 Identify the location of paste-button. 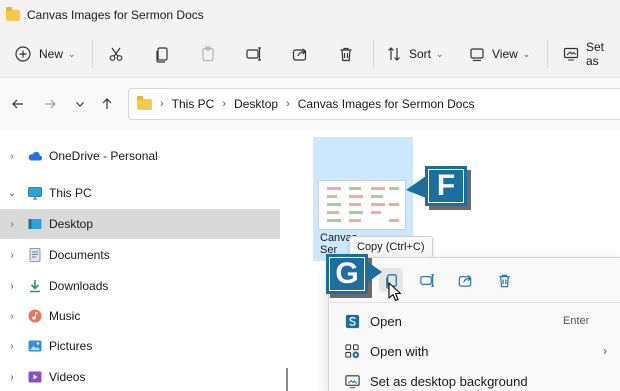
(208, 54).